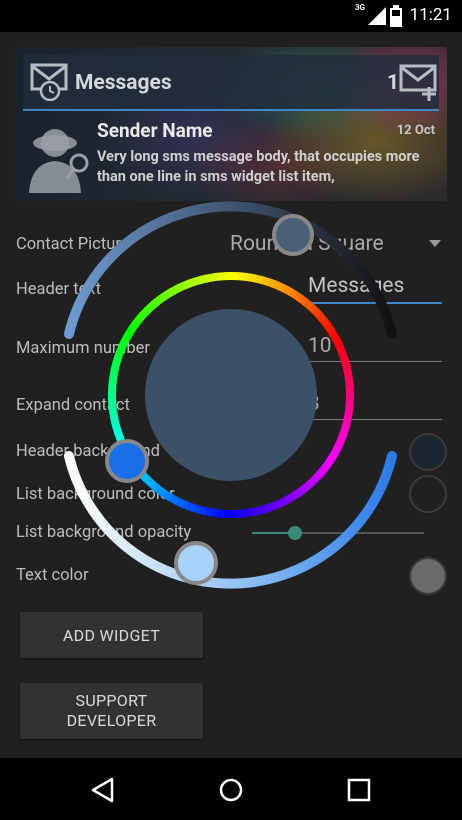 This screenshot has width=462, height=820. What do you see at coordinates (359, 790) in the screenshot?
I see `recents-icon` at bounding box center [359, 790].